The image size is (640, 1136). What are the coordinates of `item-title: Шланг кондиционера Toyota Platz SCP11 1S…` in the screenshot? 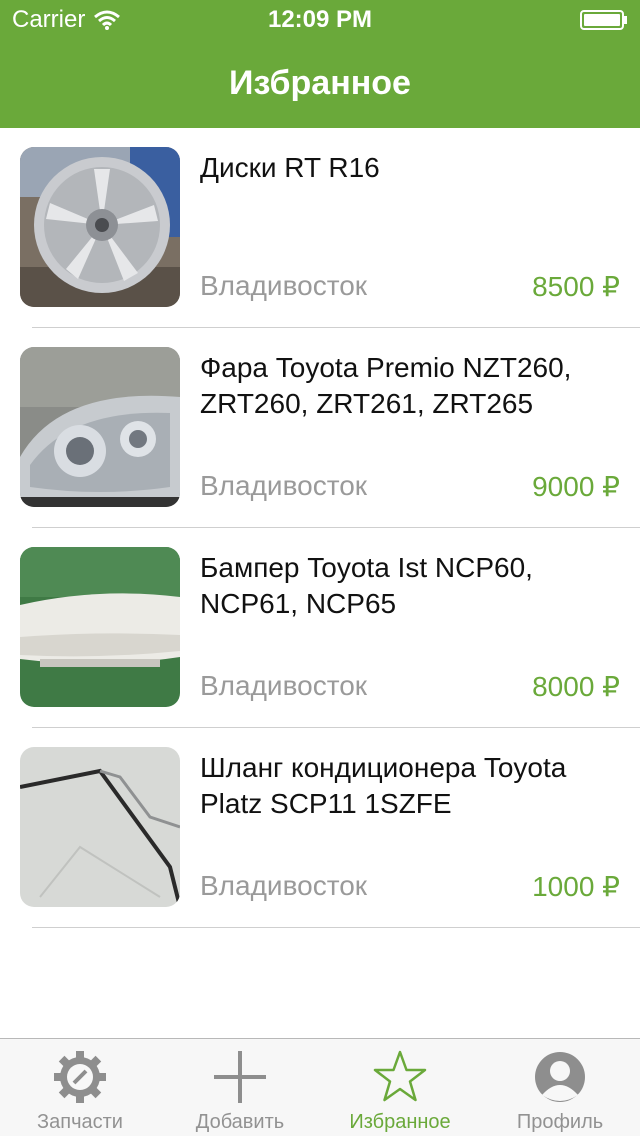 It's located at (383, 785).